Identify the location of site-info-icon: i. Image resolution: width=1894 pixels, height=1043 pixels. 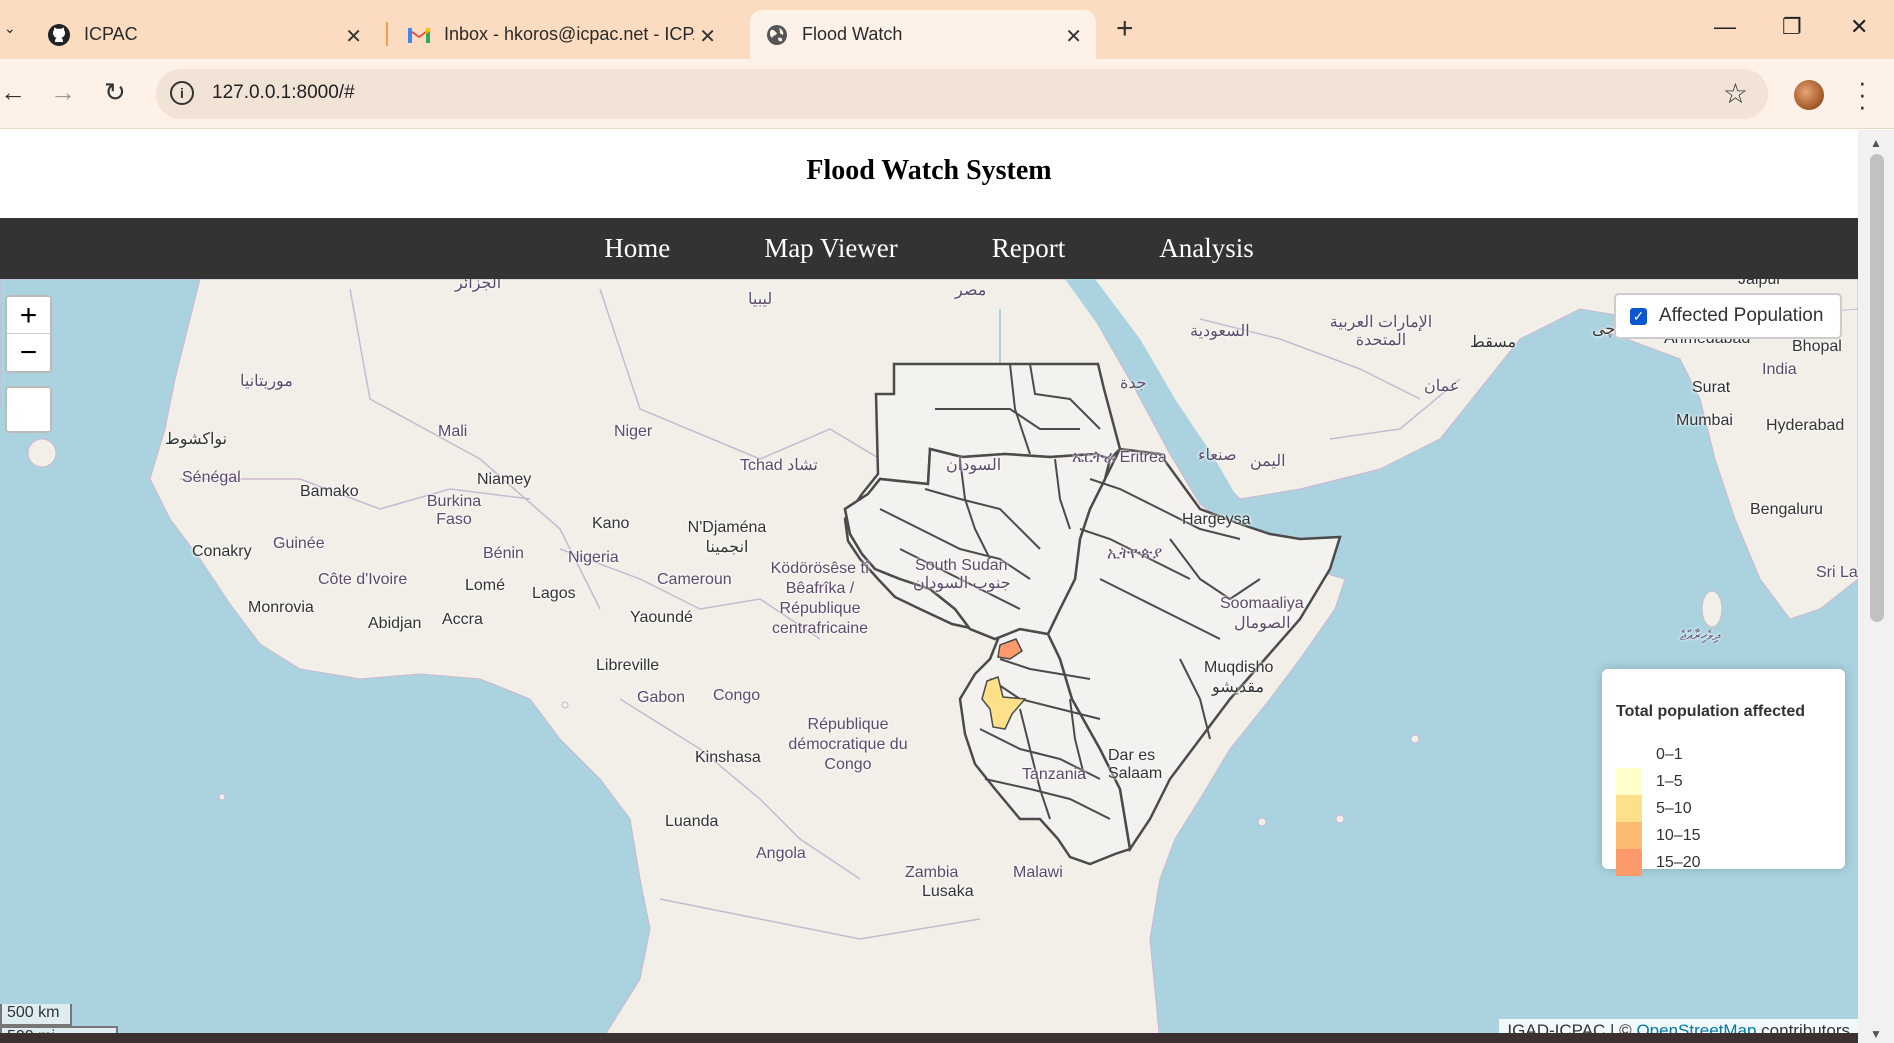
(182, 93).